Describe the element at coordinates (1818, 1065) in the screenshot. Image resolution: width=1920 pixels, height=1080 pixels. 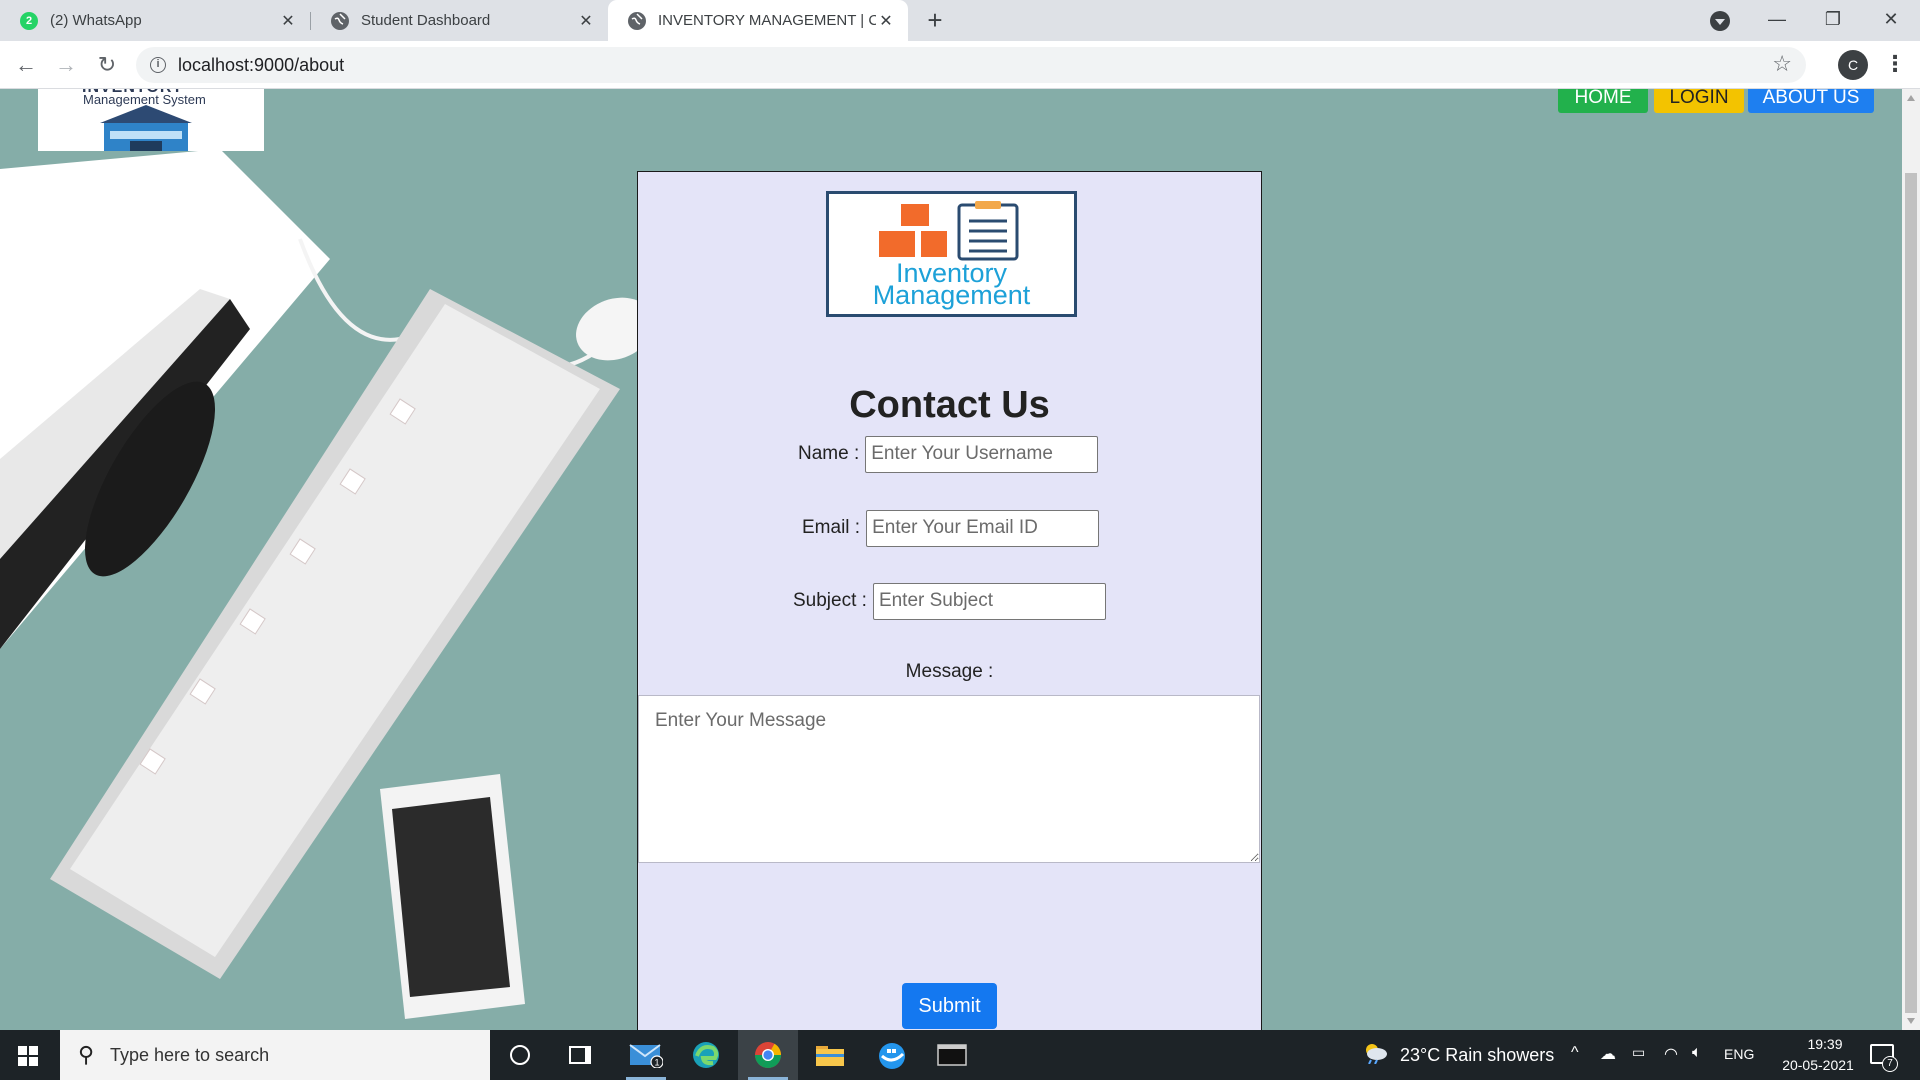
I see `clock-date: 20-05-2021` at that location.